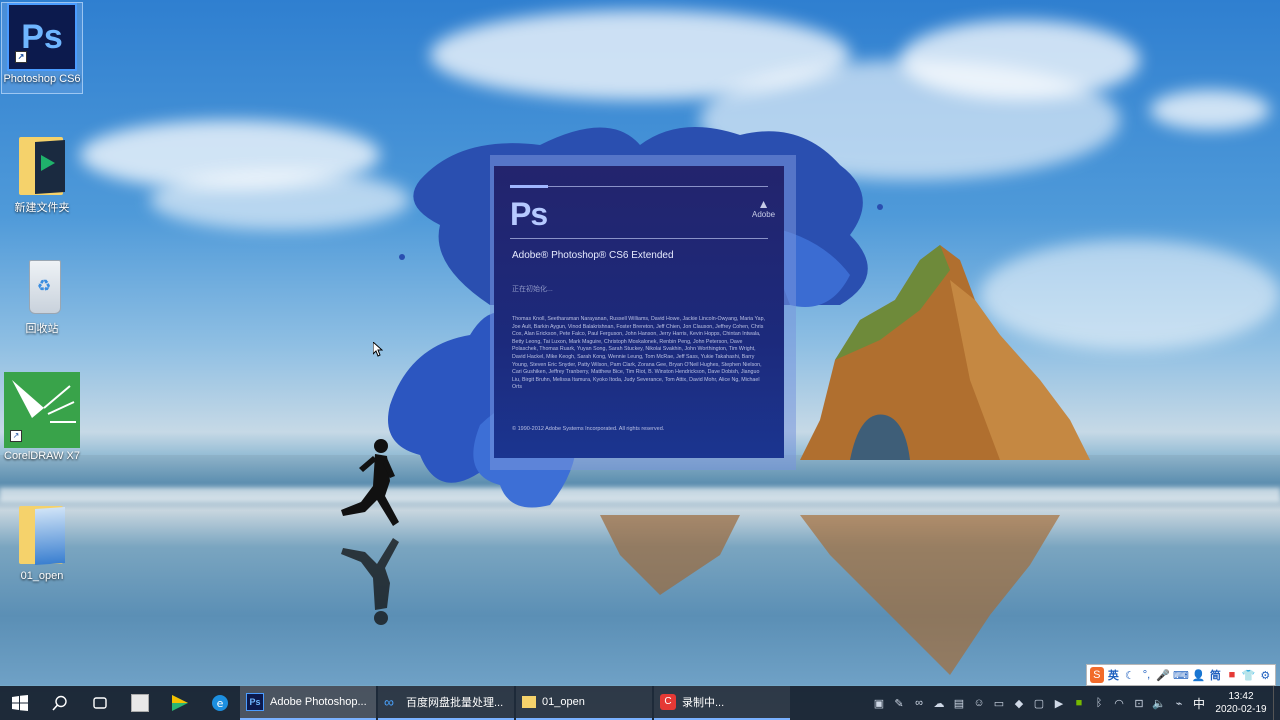  Describe the element at coordinates (42, 410) in the screenshot. I see `coreldraw-icon: ↗` at that location.